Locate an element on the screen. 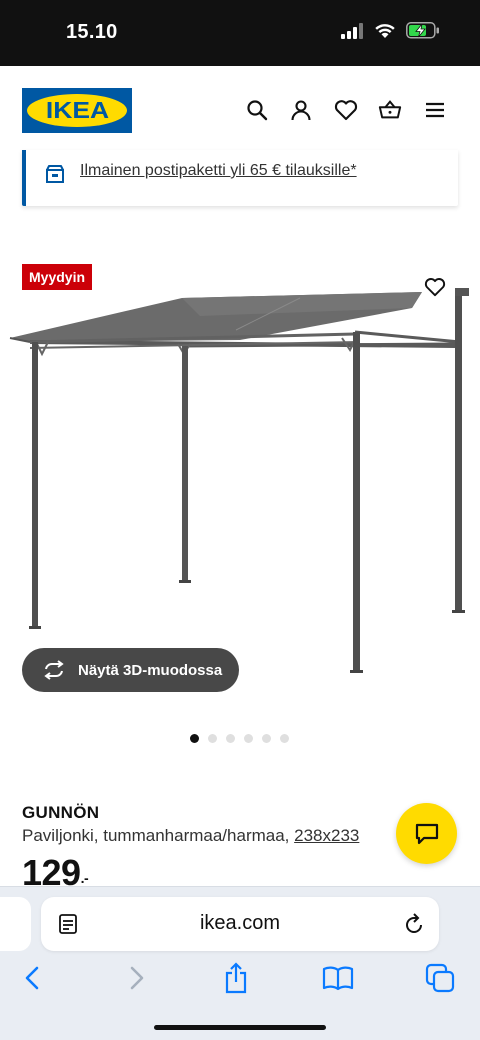 This screenshot has width=480, height=1040. wifi-icon is located at coordinates (385, 30).